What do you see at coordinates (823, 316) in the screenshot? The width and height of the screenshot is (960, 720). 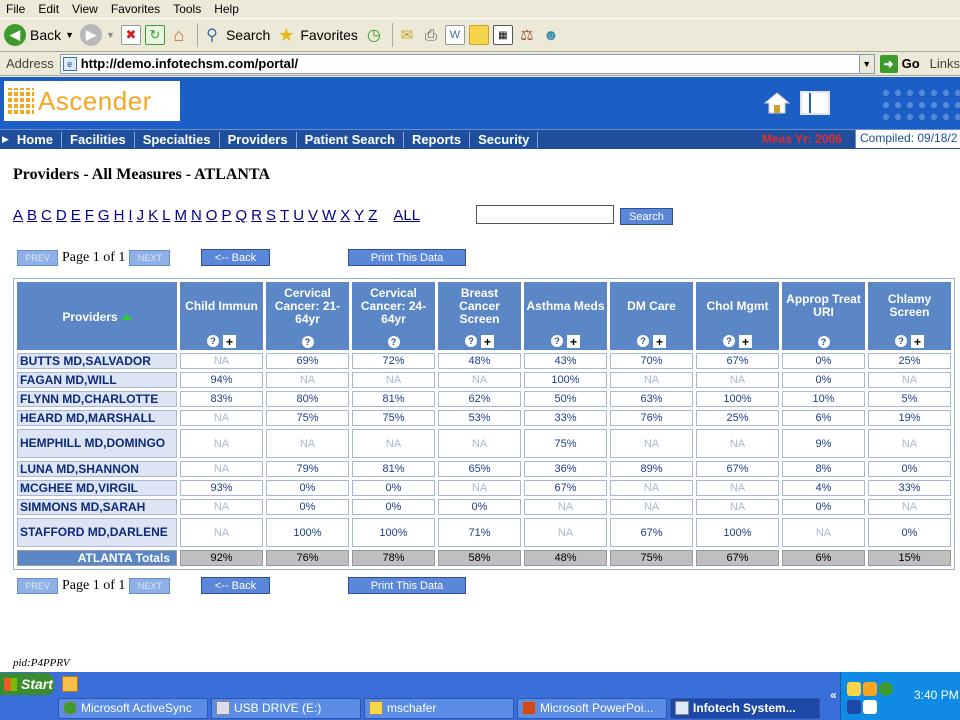 I see `measure-header: Approp Treat URI?` at bounding box center [823, 316].